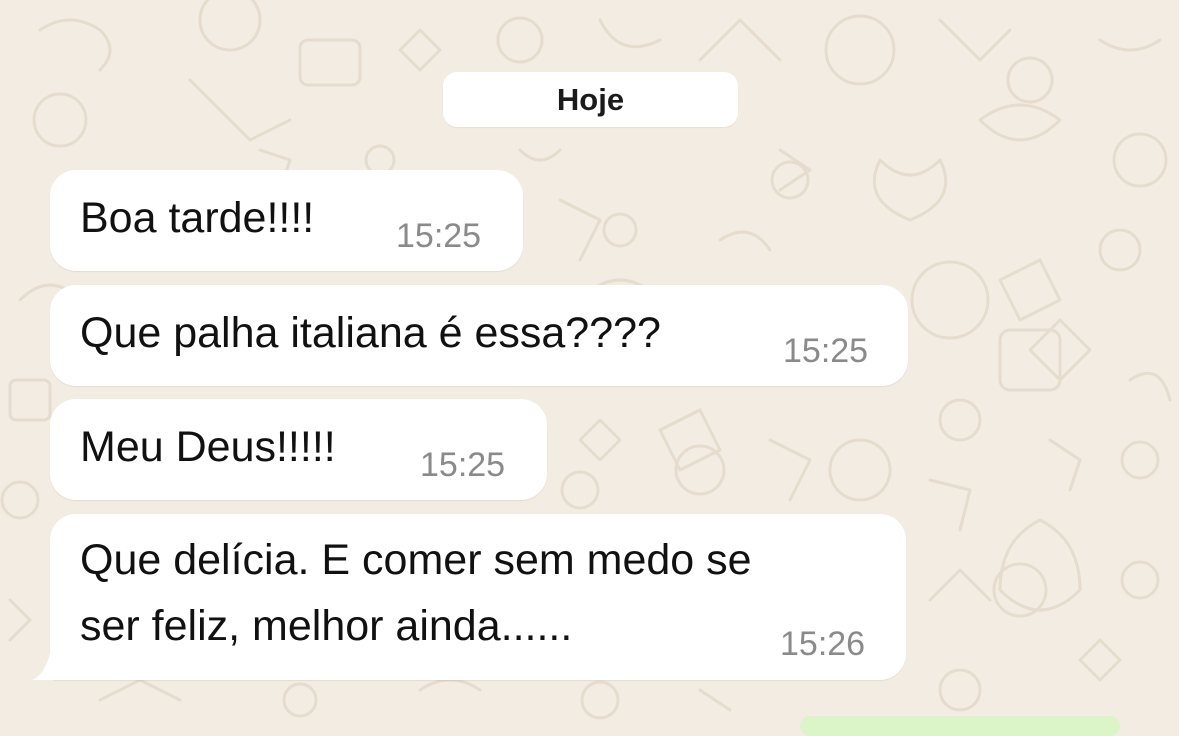  What do you see at coordinates (197, 218) in the screenshot?
I see `message-text: Boa tarde!!!!` at bounding box center [197, 218].